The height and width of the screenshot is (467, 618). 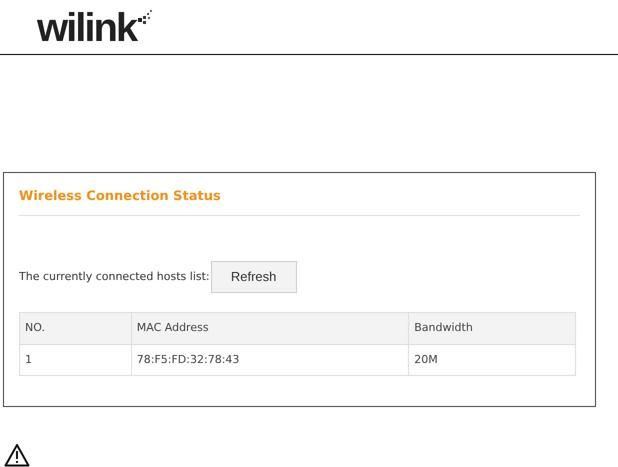 What do you see at coordinates (492, 328) in the screenshot?
I see `column-header: Bandwidth` at bounding box center [492, 328].